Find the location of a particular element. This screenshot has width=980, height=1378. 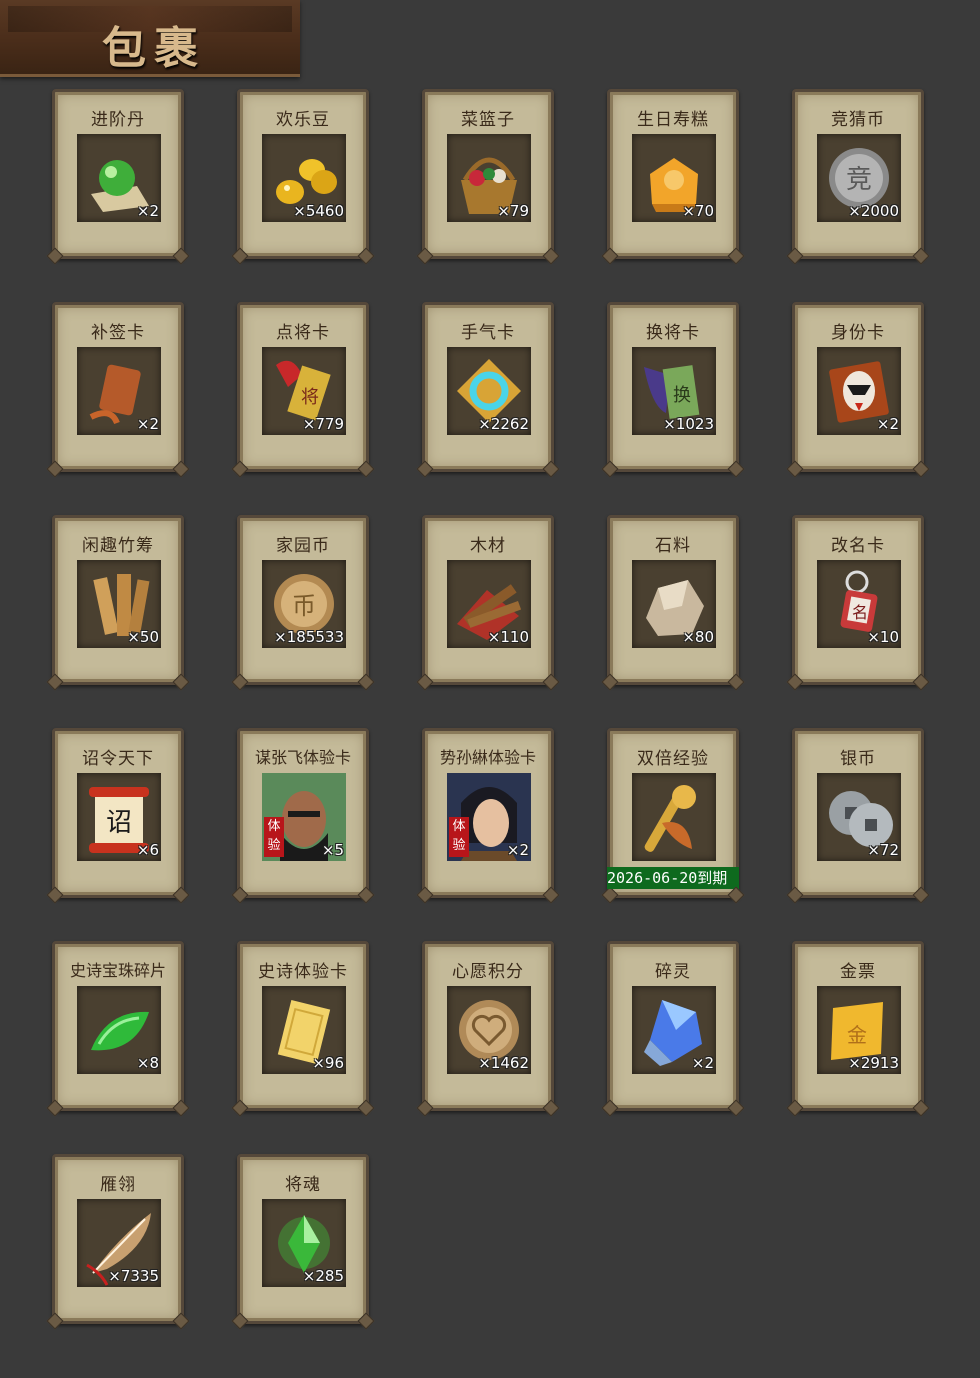

inventory-item: 家园币币 ×185533 is located at coordinates (303, 600).